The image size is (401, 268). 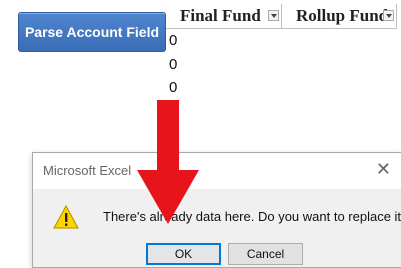 I want to click on dialog-title-bar: Microsoft Excel ✕, so click(x=217, y=171).